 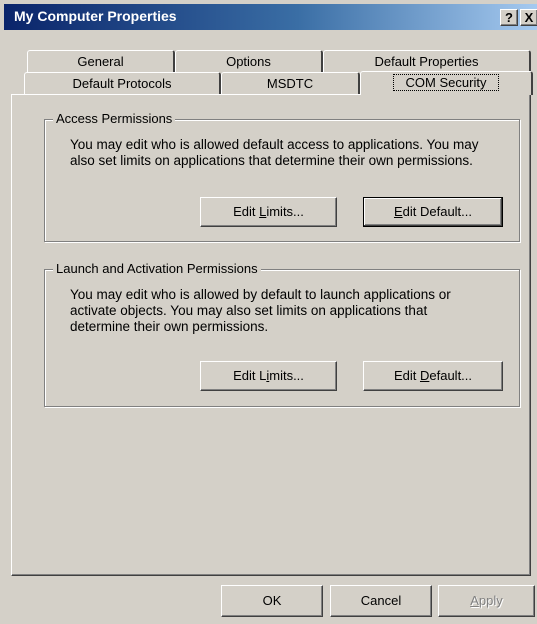 What do you see at coordinates (157, 268) in the screenshot?
I see `launch-permissions-title: Launch and Activation Permissions` at bounding box center [157, 268].